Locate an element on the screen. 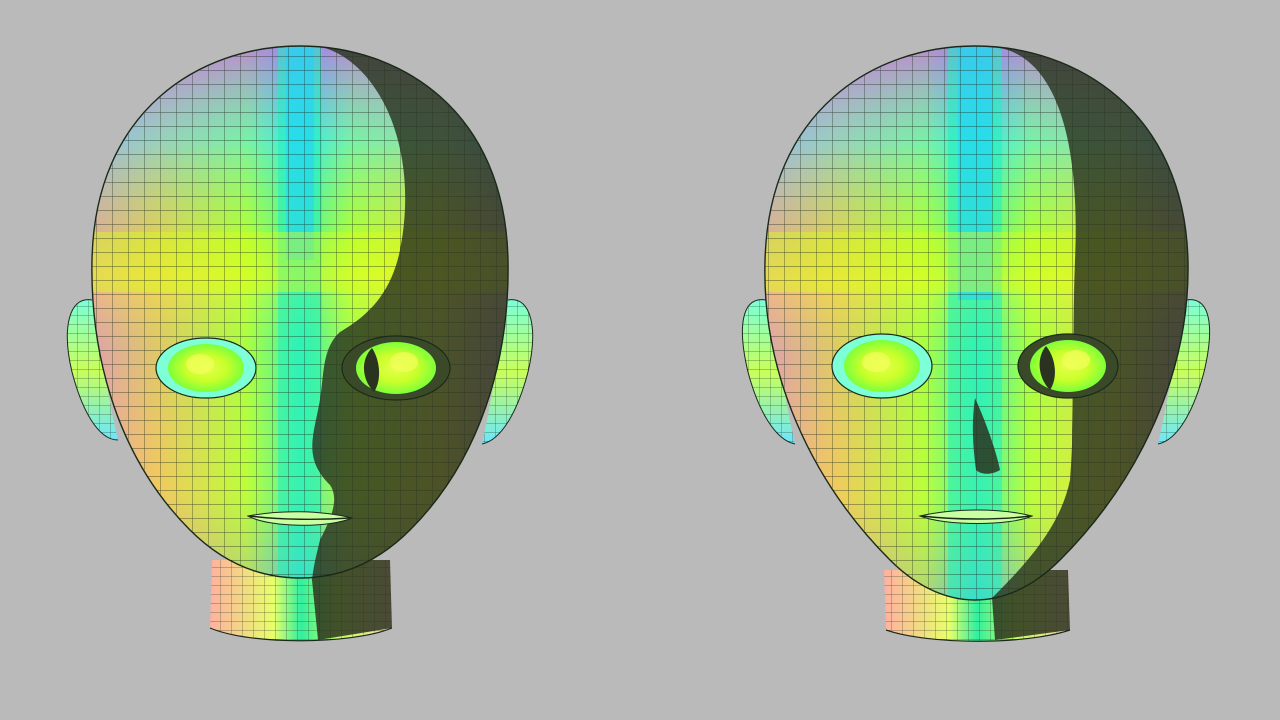 The height and width of the screenshot is (720, 1280). eye-left-head-left is located at coordinates (206, 368).